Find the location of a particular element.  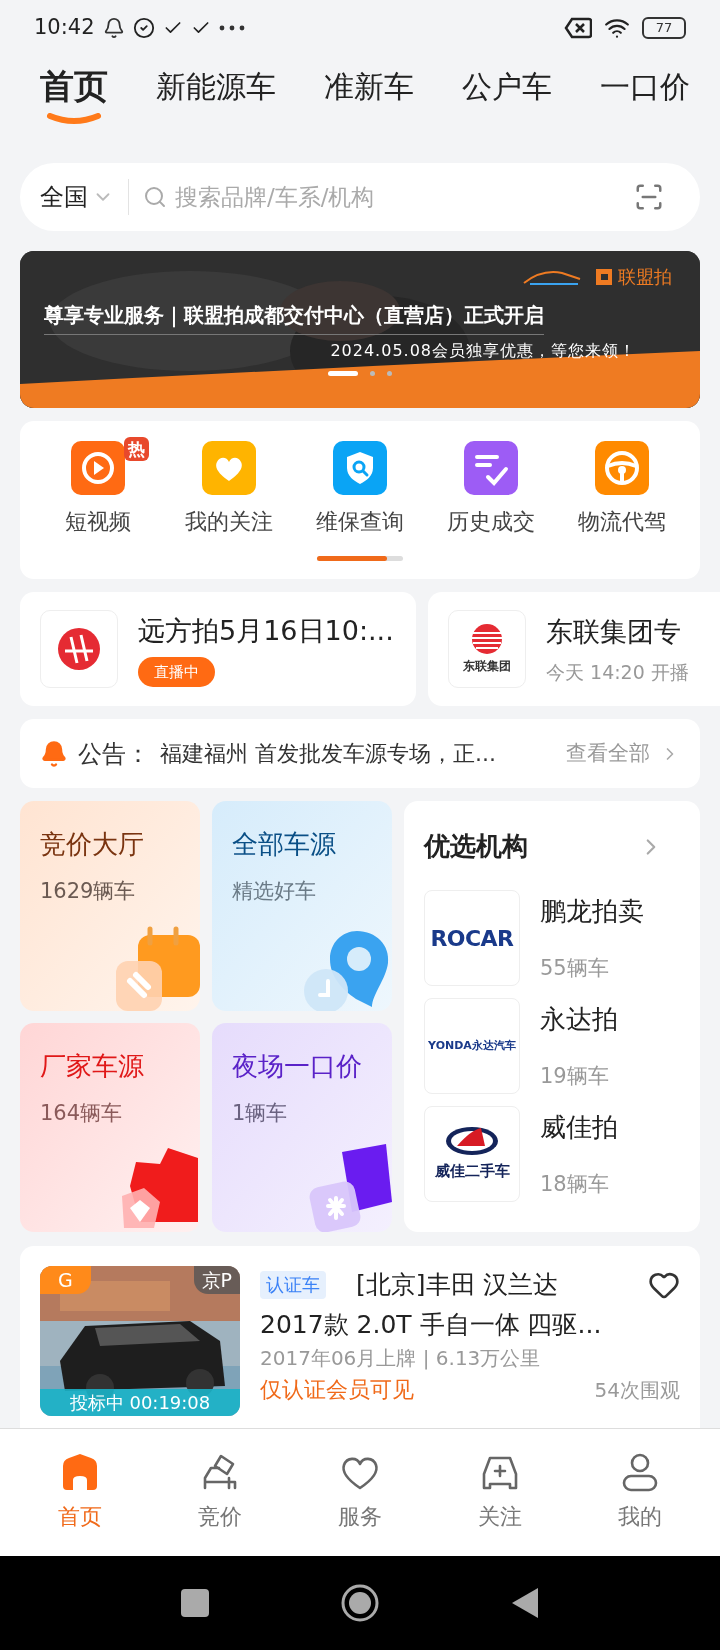

scroll-indicator is located at coordinates (352, 558).